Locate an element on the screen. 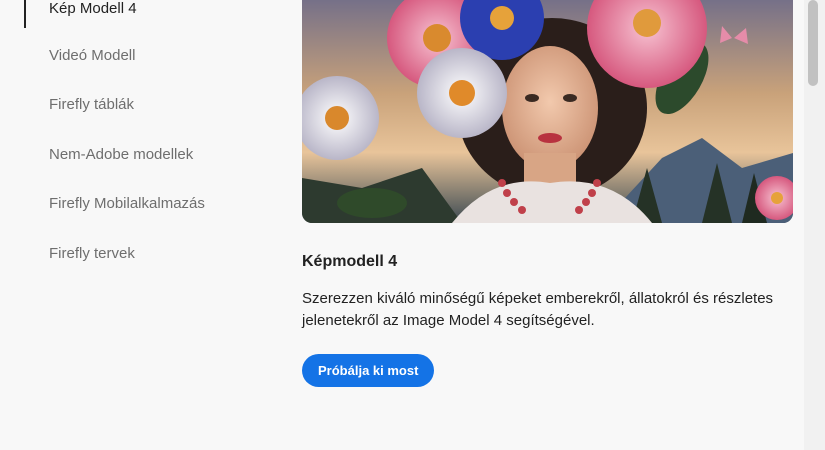 The image size is (825, 450). sidebar-item-image-model-4: Kép Modell 4 is located at coordinates (93, 8).